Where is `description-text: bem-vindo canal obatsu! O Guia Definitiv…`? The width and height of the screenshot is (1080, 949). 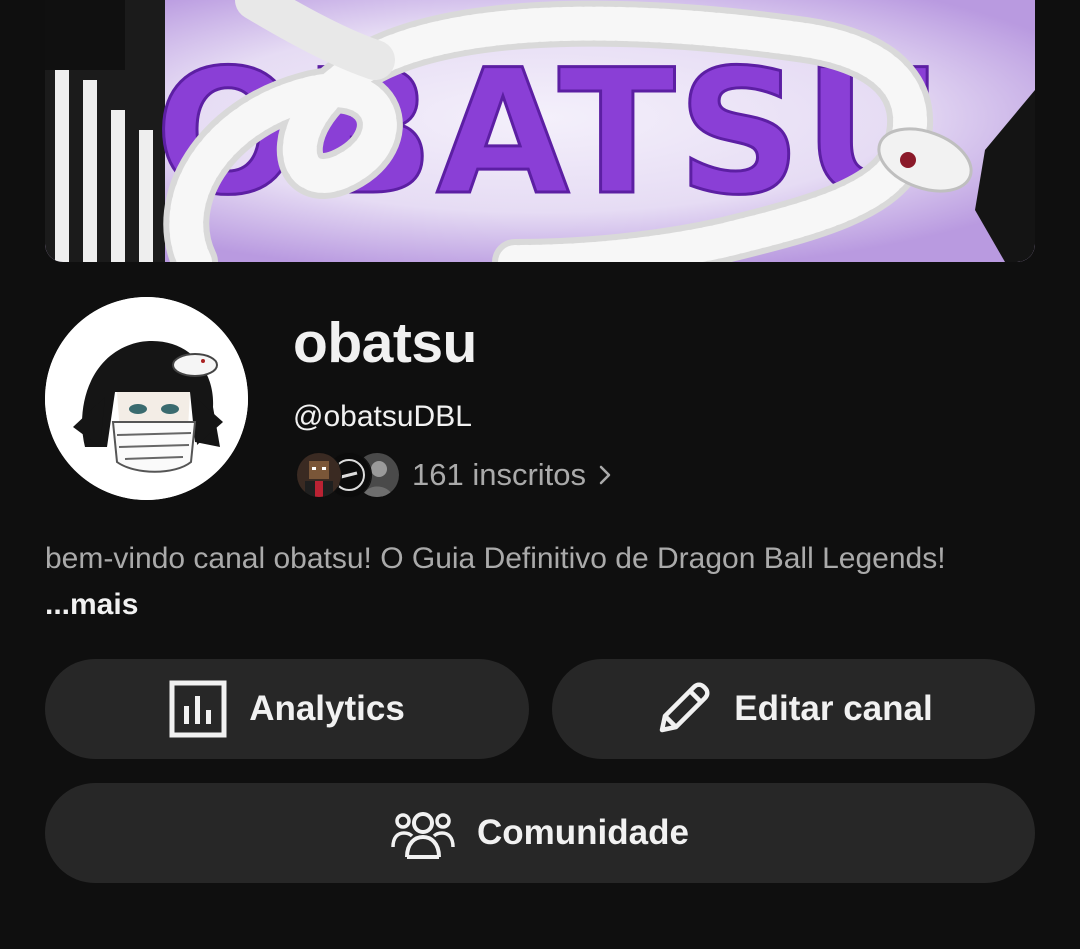
description-text: bem-vindo canal obatsu! O Guia Definitiv… is located at coordinates (495, 558).